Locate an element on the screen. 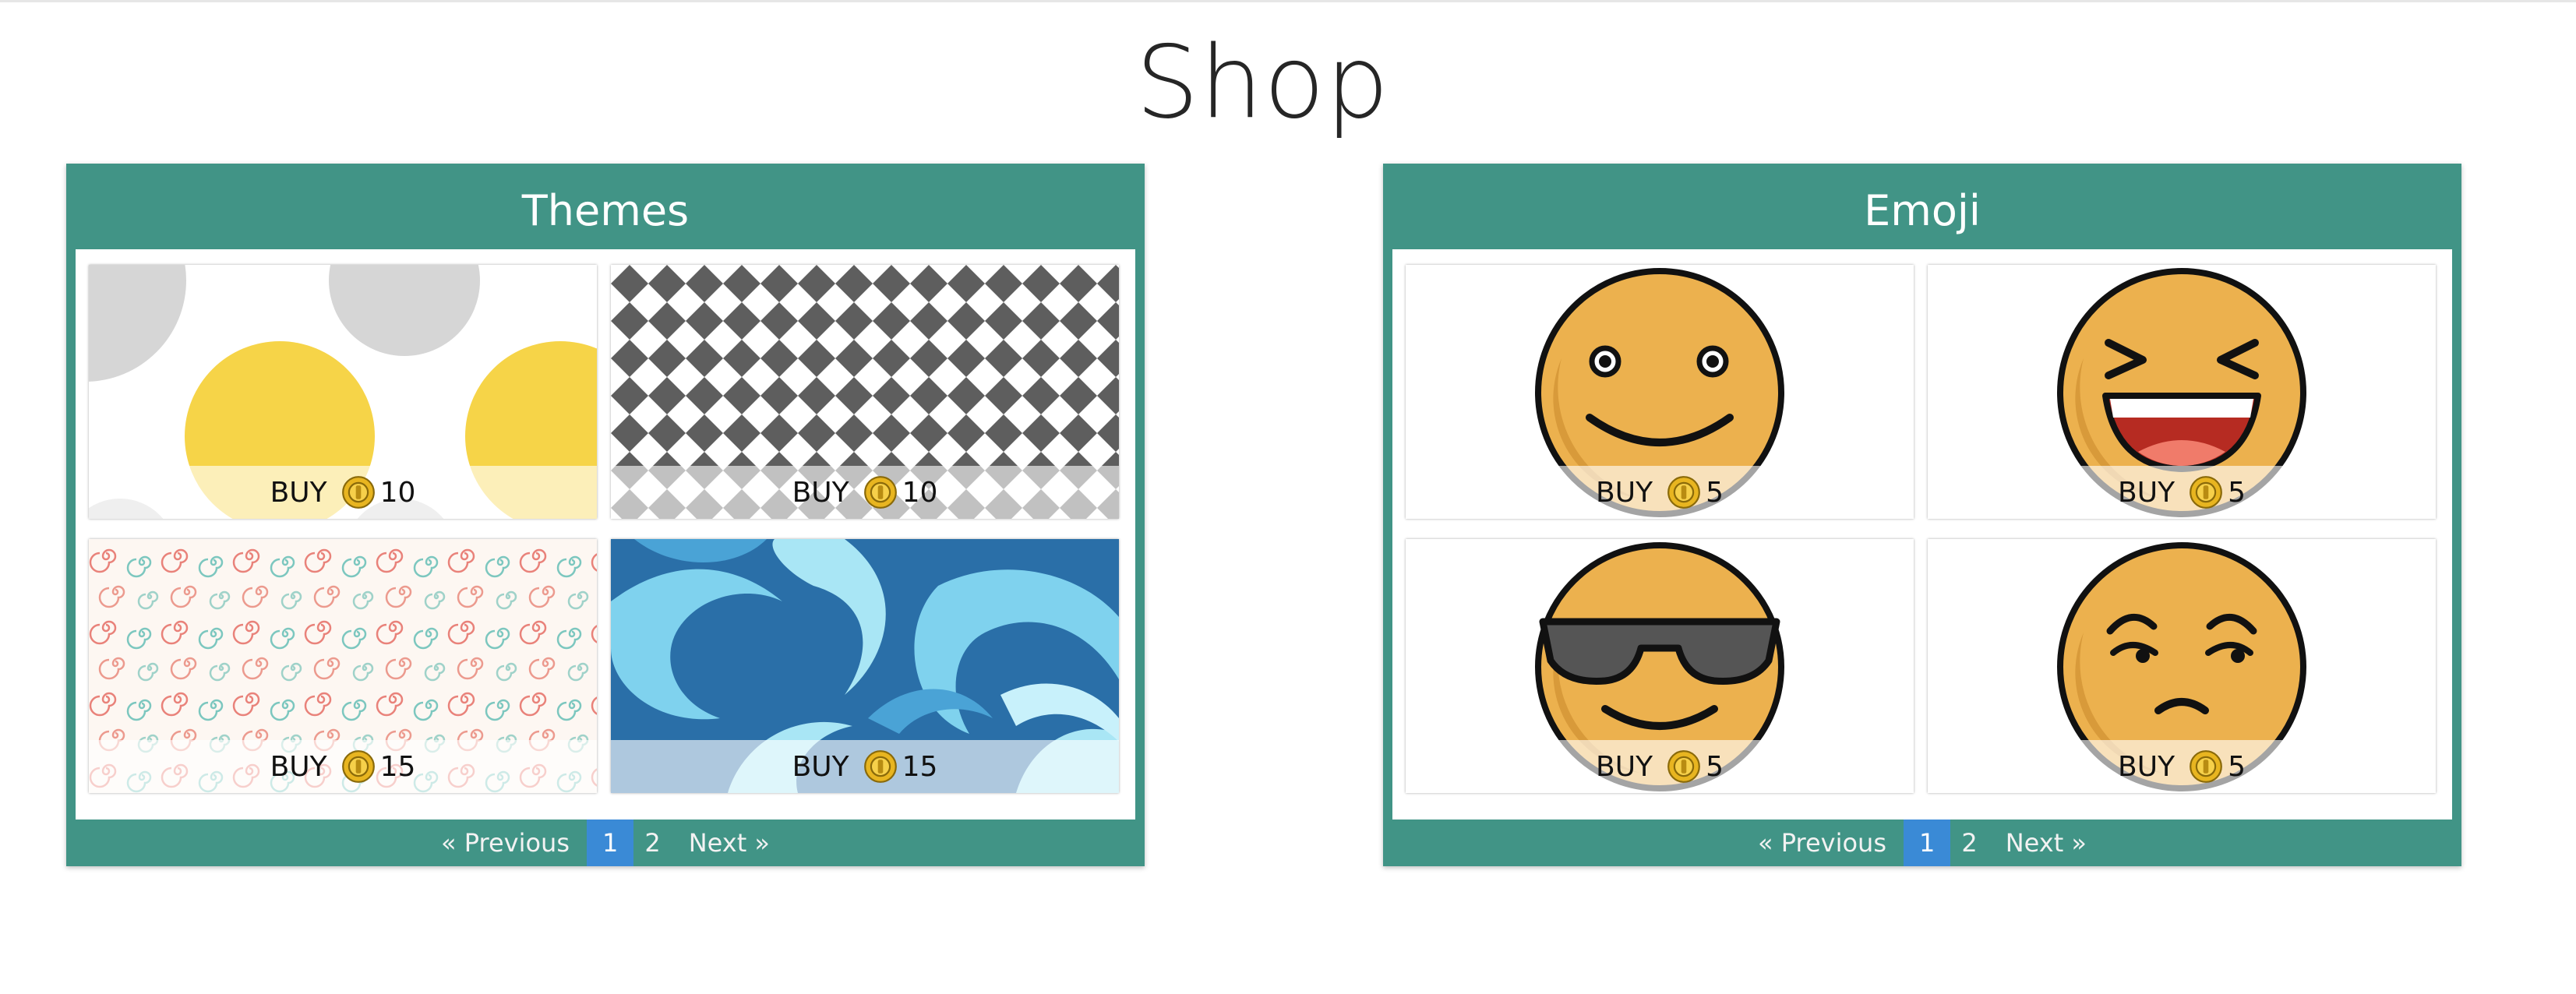 This screenshot has height=994, width=2576. top-border is located at coordinates (1288, 1).